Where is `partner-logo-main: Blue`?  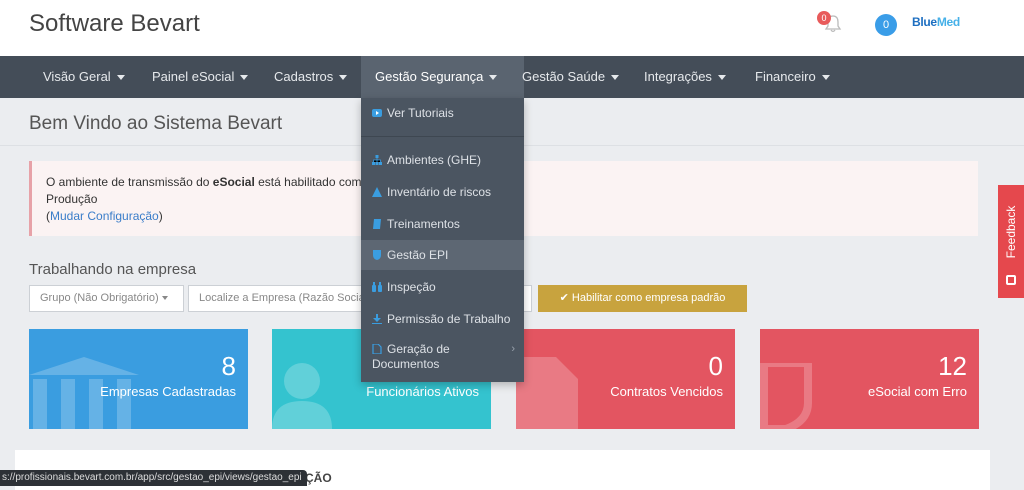 partner-logo-main: Blue is located at coordinates (924, 22).